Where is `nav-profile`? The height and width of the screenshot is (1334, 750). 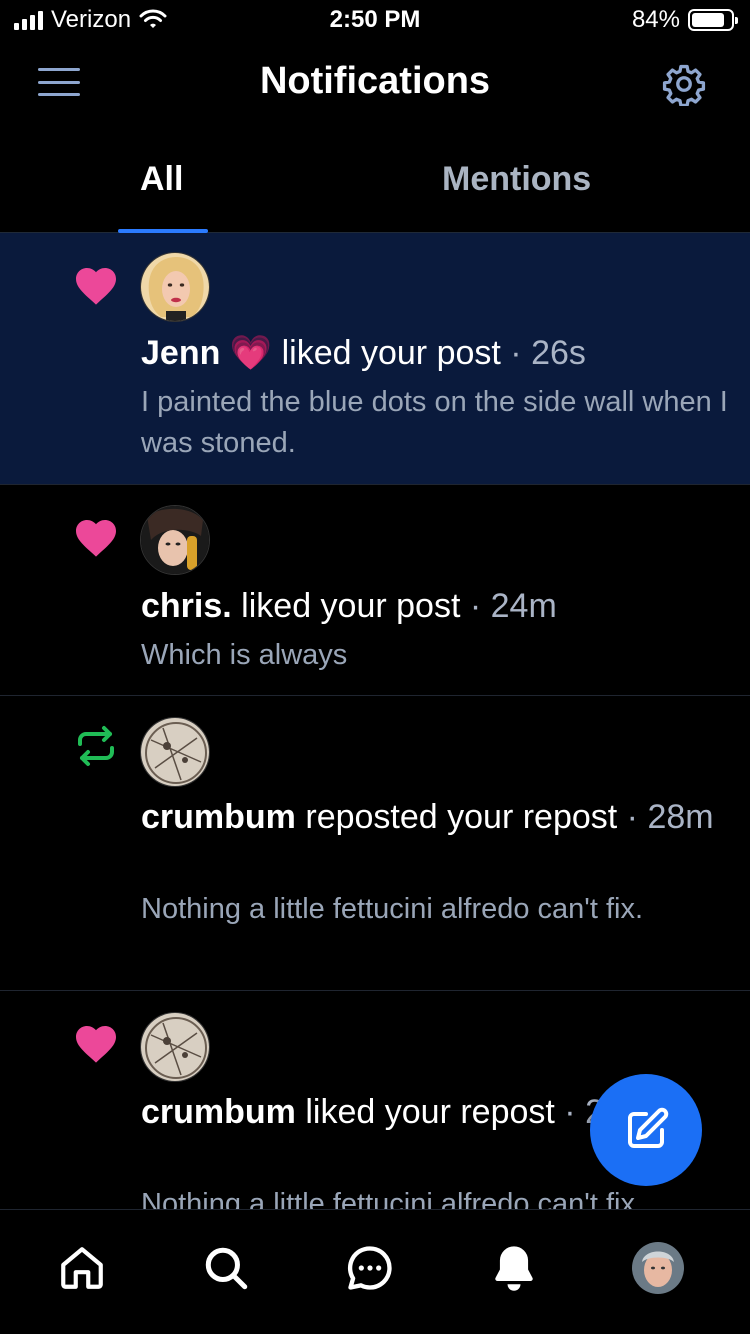
nav-profile is located at coordinates (658, 1268).